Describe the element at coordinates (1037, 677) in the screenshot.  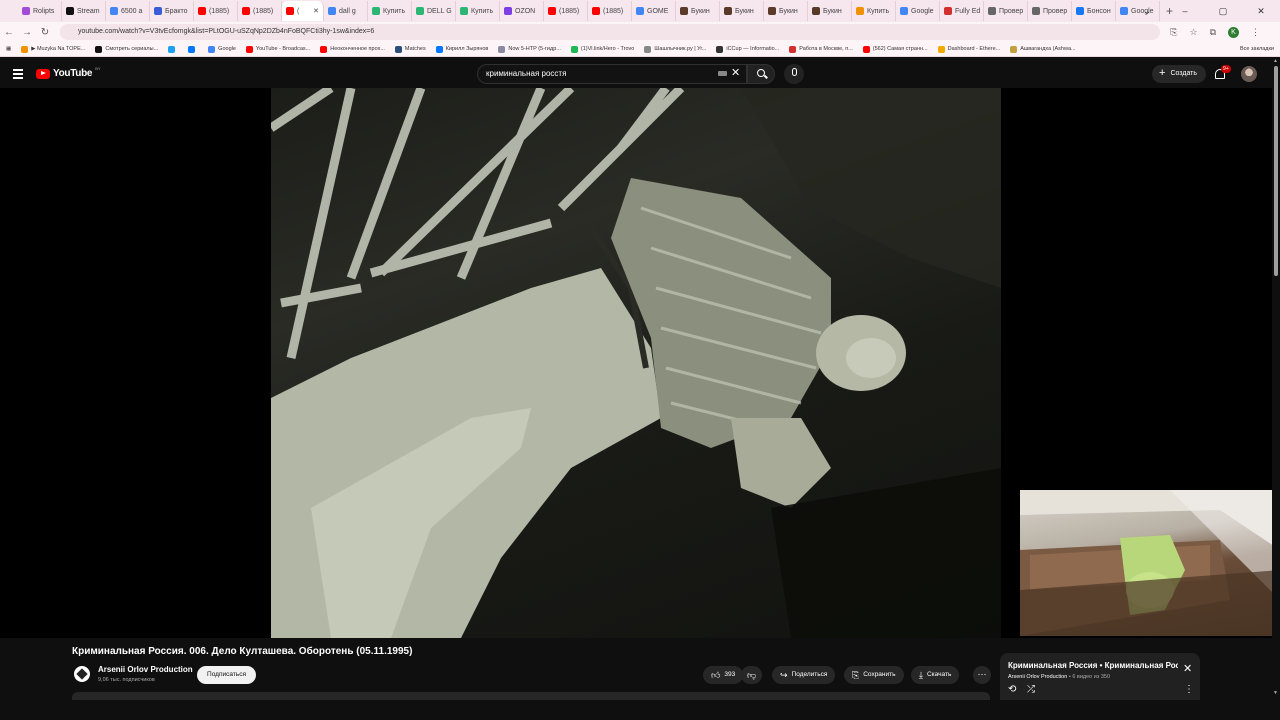
I see `playlist-channel: Arsenii Orlov Production` at that location.